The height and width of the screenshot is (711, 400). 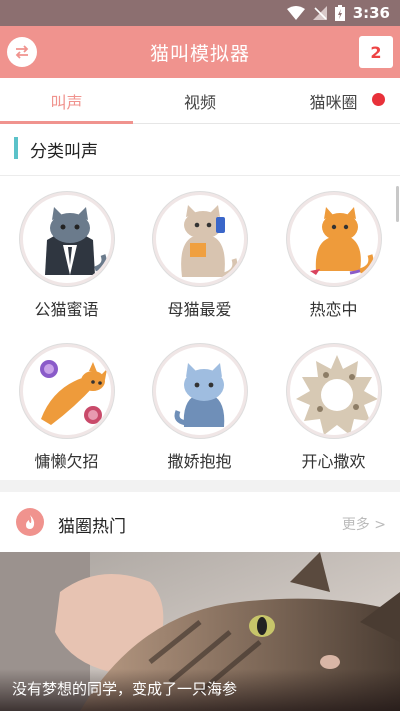 I want to click on wifi-icon, so click(x=295, y=13).